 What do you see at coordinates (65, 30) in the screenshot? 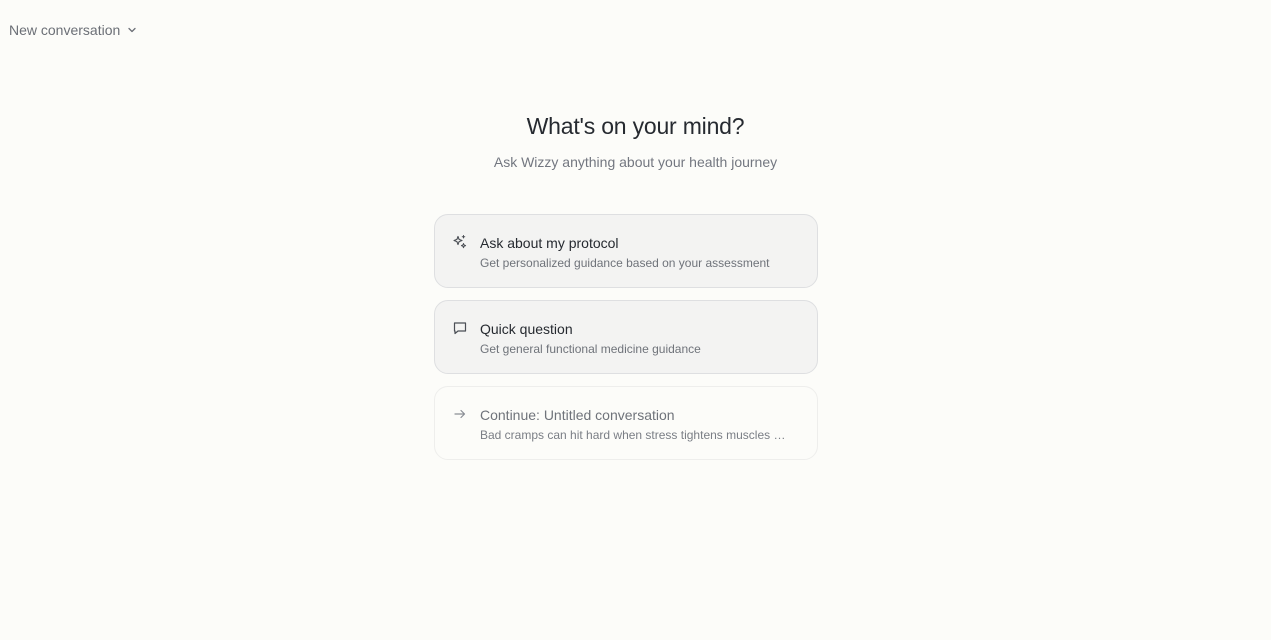
I see `conversation-menu-label: New conversation` at bounding box center [65, 30].